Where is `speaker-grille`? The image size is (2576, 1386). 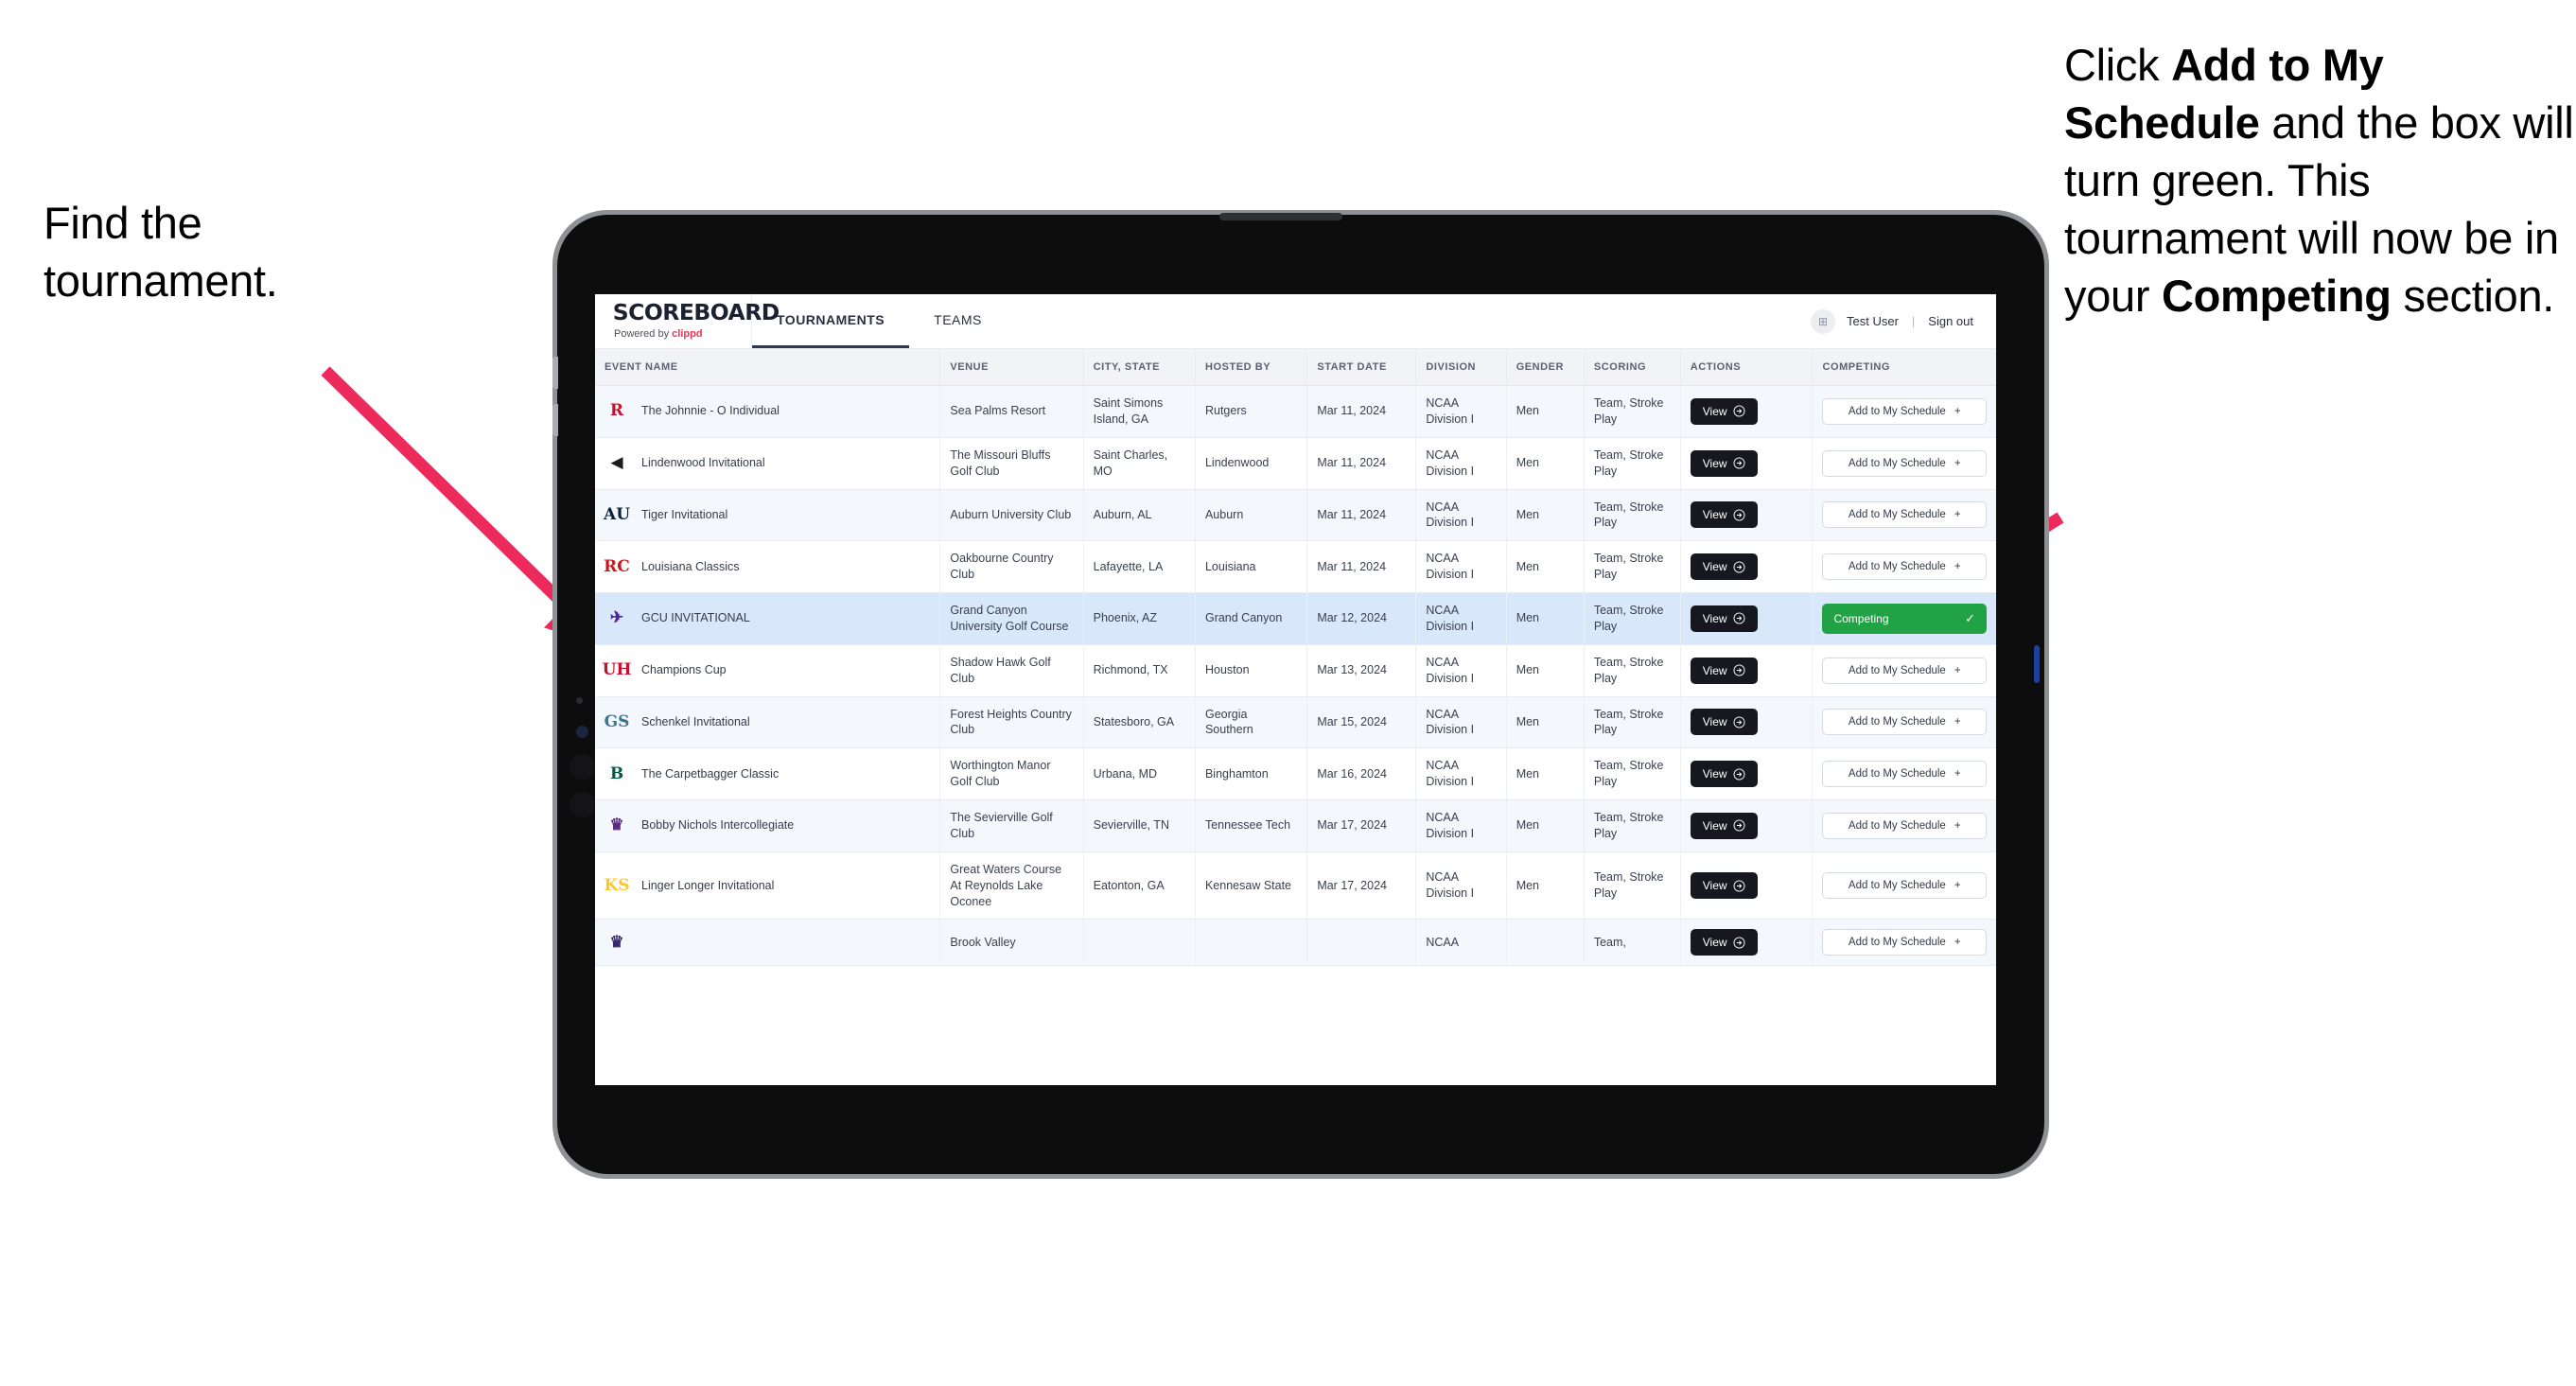
speaker-grille is located at coordinates (1280, 216).